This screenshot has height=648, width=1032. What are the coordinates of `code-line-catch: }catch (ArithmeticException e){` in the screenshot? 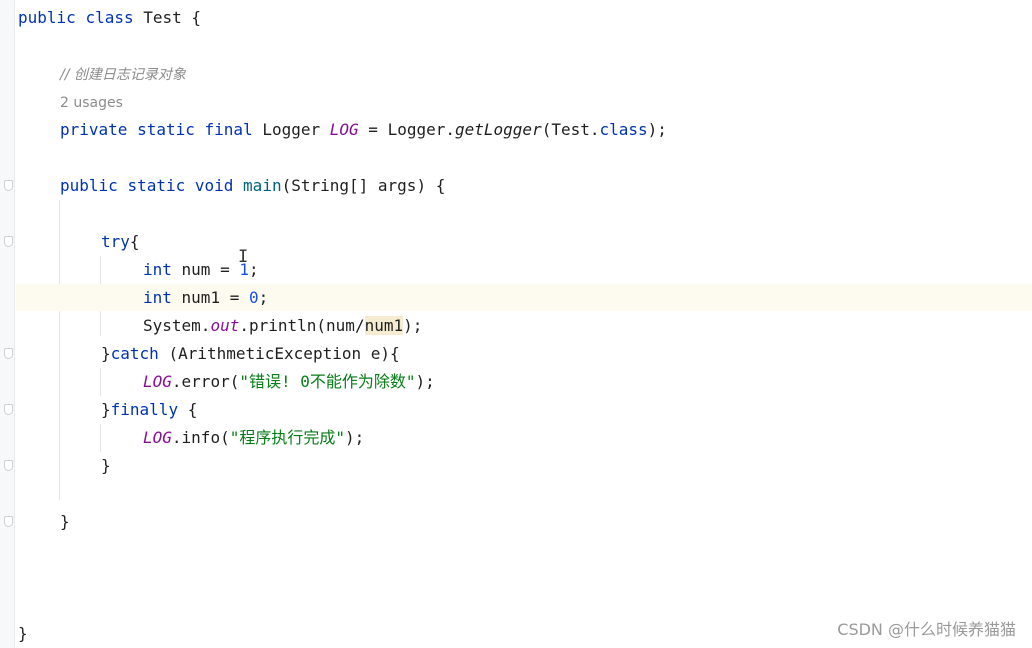 It's located at (250, 354).